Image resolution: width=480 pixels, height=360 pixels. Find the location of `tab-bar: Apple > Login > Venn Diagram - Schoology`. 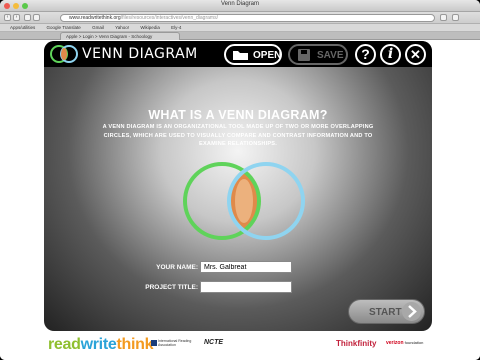

tab-bar: Apple > Login > Venn Diagram - Schoology is located at coordinates (240, 36).